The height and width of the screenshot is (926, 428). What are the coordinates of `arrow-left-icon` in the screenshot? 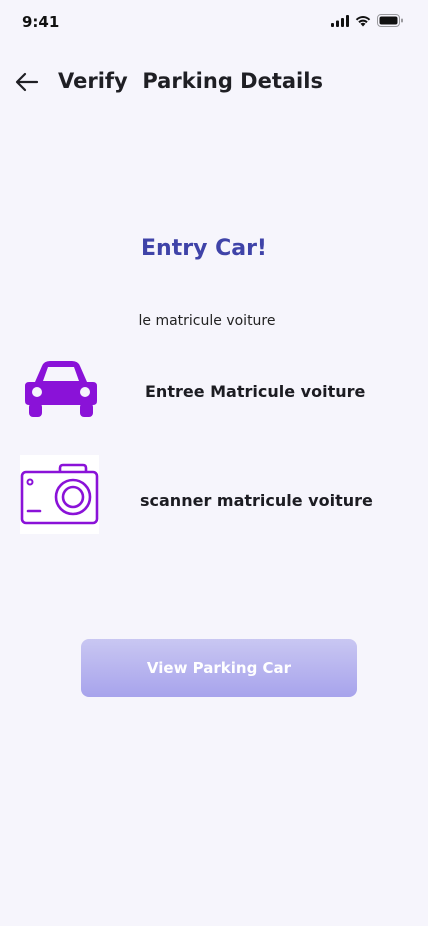 It's located at (27, 82).